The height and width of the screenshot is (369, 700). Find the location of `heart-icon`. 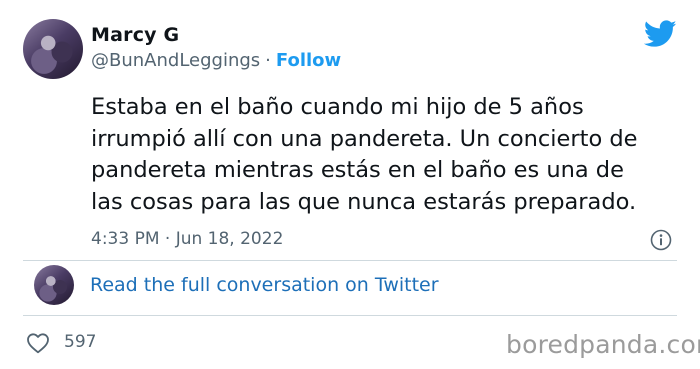

heart-icon is located at coordinates (38, 343).